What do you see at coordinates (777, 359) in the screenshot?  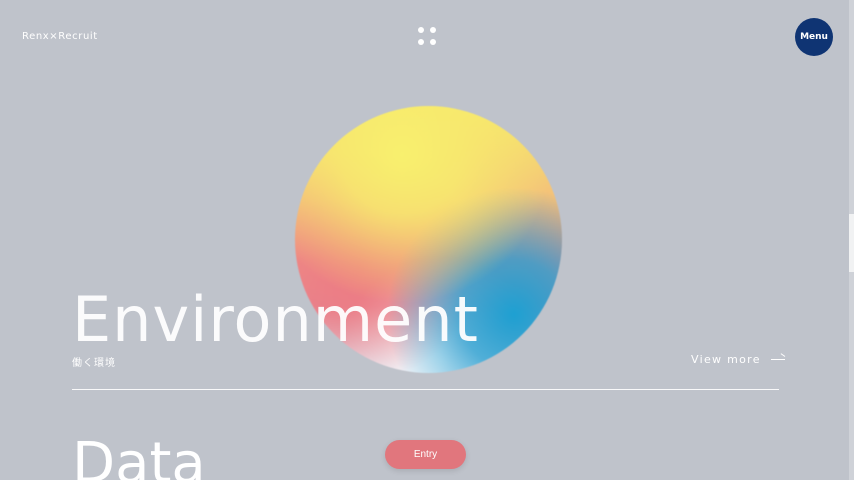 I see `arrow-right-icon` at bounding box center [777, 359].